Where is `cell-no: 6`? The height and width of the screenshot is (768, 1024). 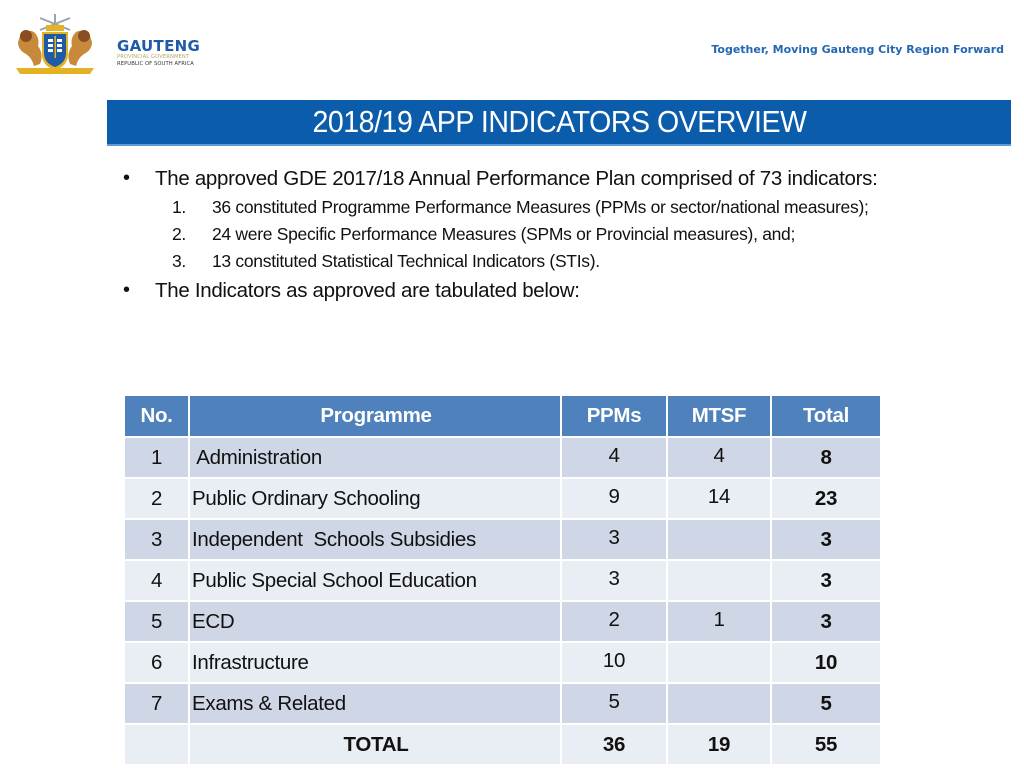 cell-no: 6 is located at coordinates (156, 662).